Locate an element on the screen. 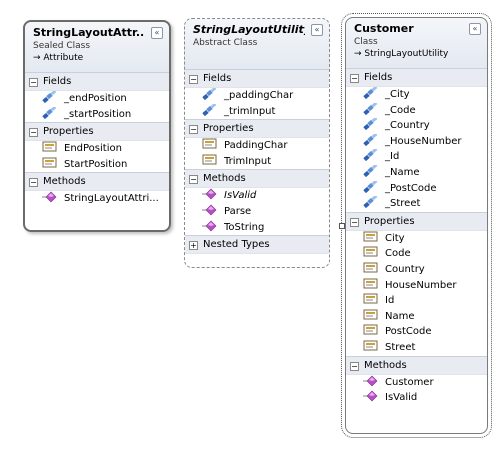 The height and width of the screenshot is (450, 504). field-item: _paddingChar is located at coordinates (257, 96).